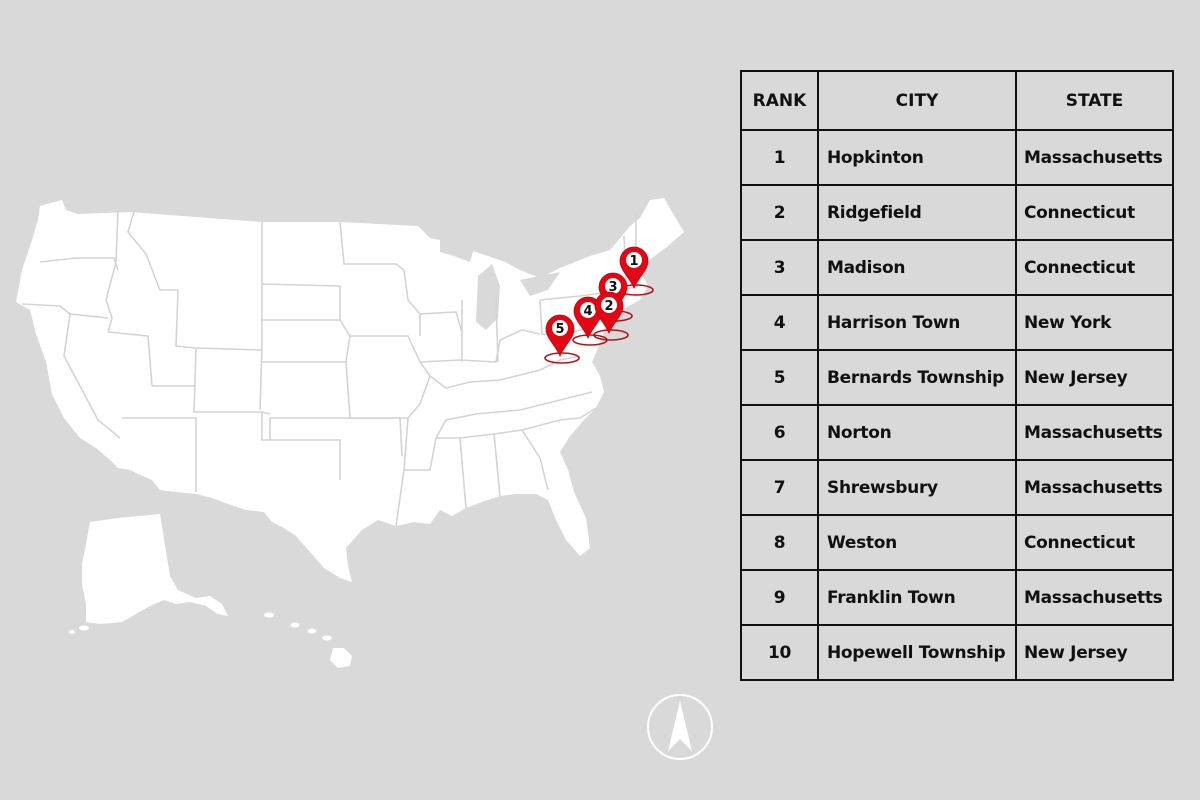 This screenshot has height=800, width=1200. What do you see at coordinates (341, 658) in the screenshot?
I see `hawaii-big-island` at bounding box center [341, 658].